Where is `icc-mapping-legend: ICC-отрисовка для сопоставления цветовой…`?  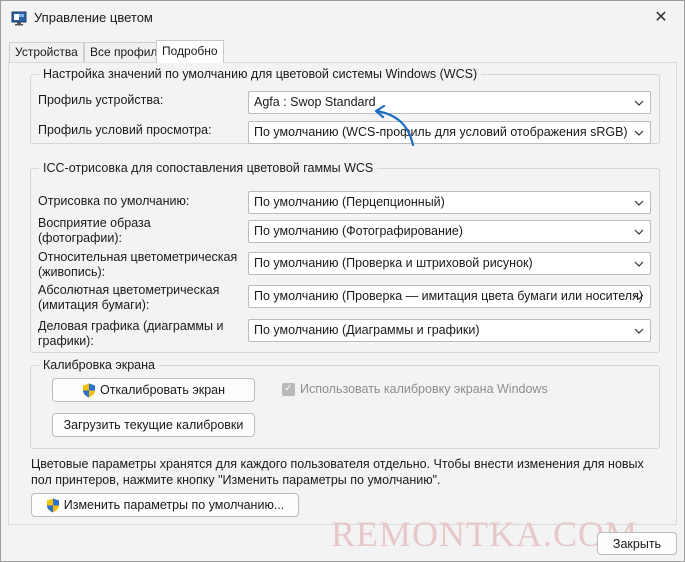 icc-mapping-legend: ICC-отрисовка для сопоставления цветовой… is located at coordinates (208, 168).